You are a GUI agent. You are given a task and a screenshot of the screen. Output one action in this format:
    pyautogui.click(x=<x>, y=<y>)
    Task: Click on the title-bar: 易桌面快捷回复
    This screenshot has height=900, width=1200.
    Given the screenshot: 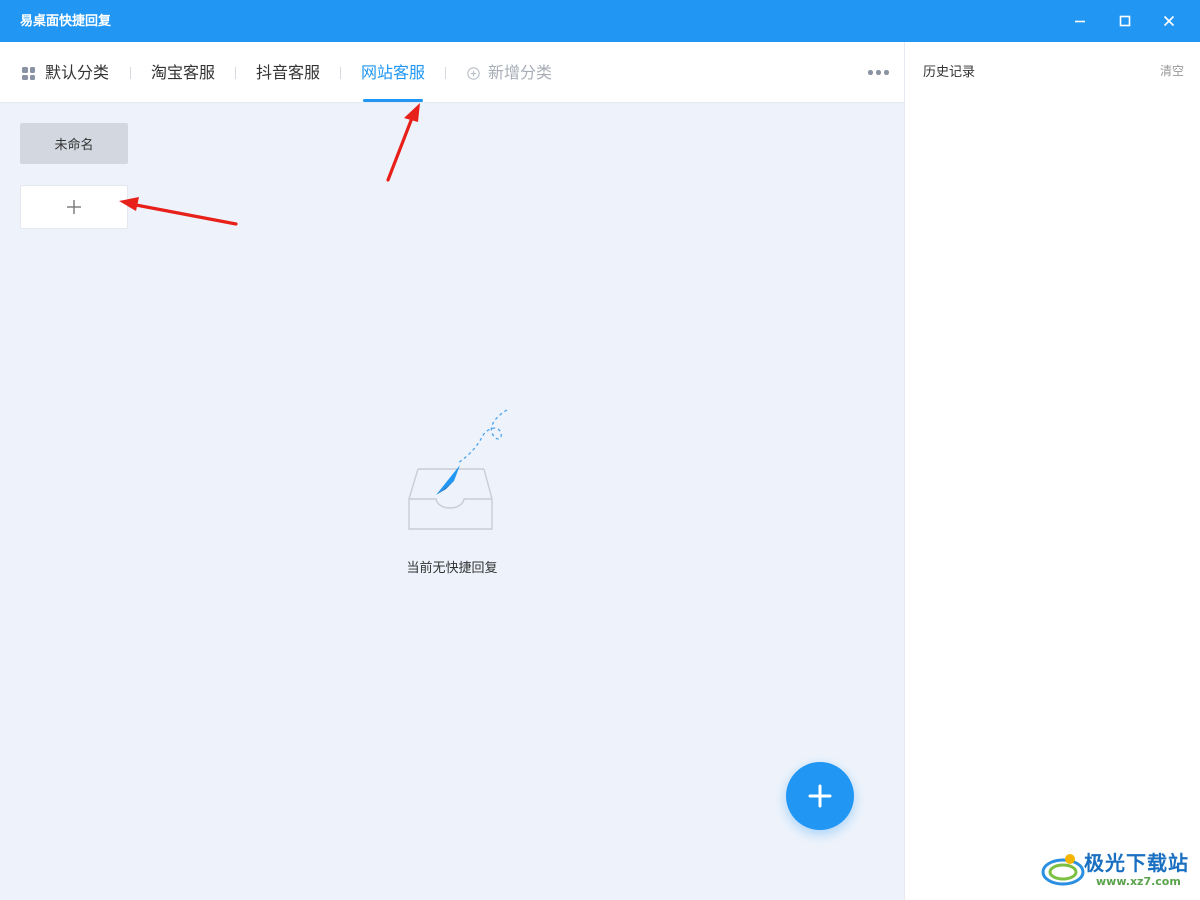 What is the action you would take?
    pyautogui.click(x=600, y=21)
    